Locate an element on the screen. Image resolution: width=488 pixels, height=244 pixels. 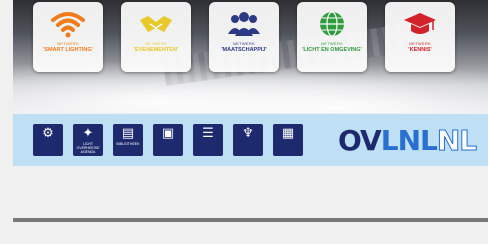
award-icon: ♆ is located at coordinates (248, 133).